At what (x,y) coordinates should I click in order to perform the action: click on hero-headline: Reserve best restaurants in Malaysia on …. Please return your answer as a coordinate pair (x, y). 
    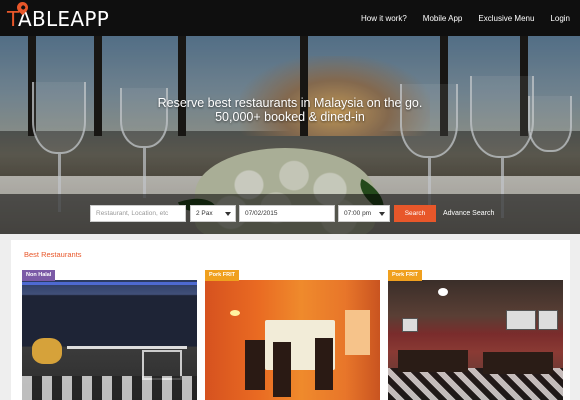
    Looking at the image, I should click on (290, 110).